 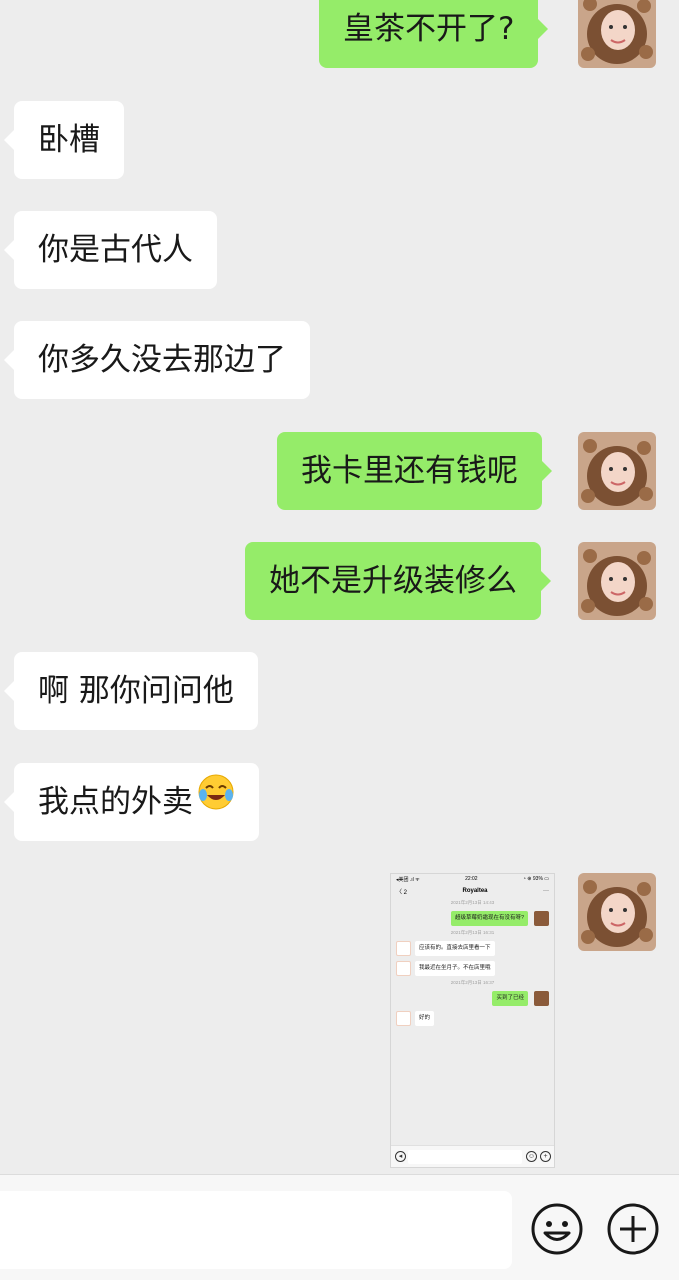 What do you see at coordinates (434, 34) in the screenshot?
I see `message-bubble-outgoing: 皇茶不开了?` at bounding box center [434, 34].